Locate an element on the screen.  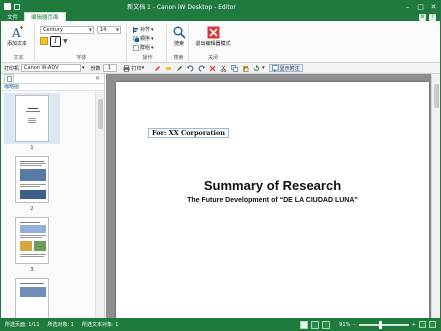
font-name-value: Century is located at coordinates (53, 30).